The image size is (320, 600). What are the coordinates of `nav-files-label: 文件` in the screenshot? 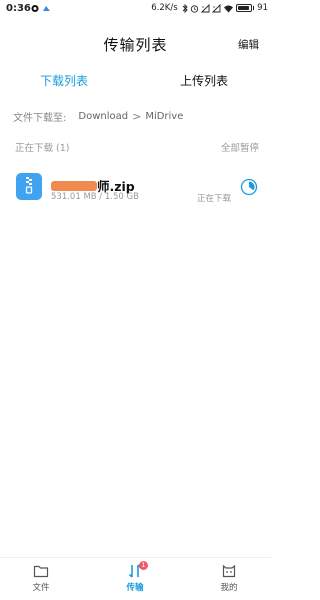 It's located at (41, 588).